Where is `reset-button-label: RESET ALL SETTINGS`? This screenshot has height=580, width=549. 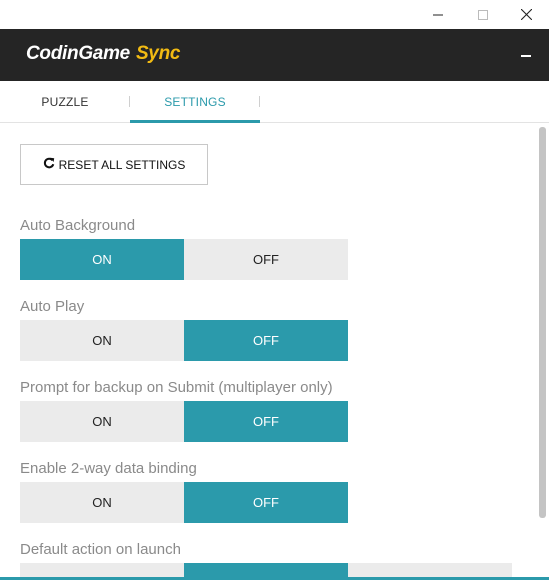 reset-button-label: RESET ALL SETTINGS is located at coordinates (122, 164).